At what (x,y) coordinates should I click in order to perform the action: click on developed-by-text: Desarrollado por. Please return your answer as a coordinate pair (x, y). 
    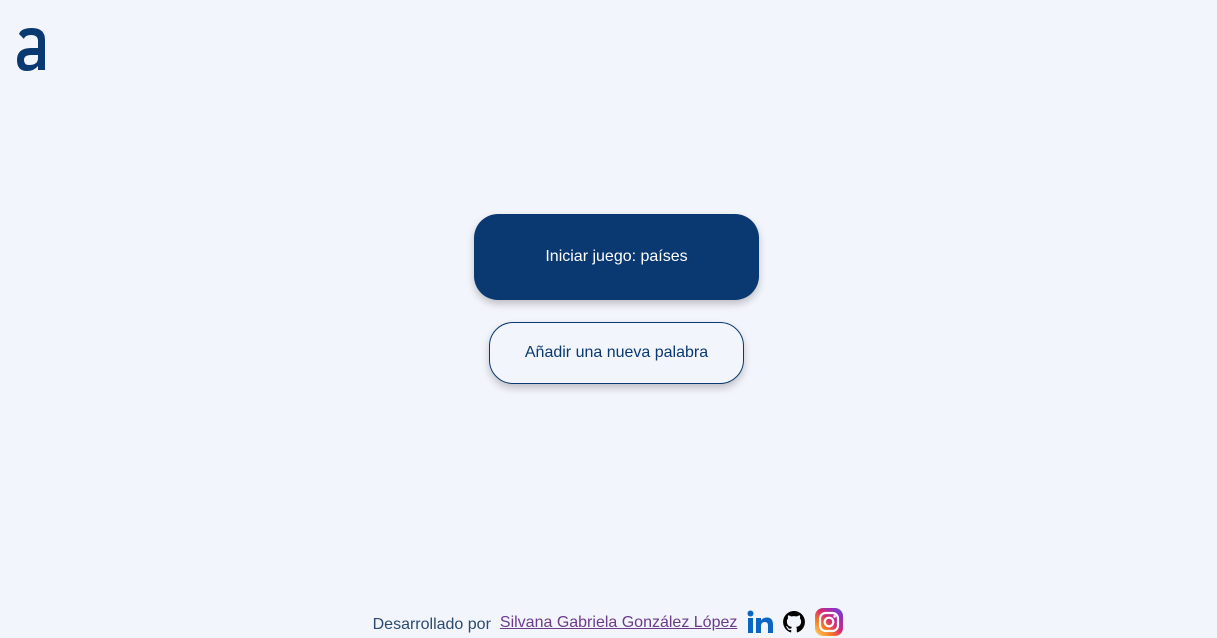
    Looking at the image, I should click on (431, 624).